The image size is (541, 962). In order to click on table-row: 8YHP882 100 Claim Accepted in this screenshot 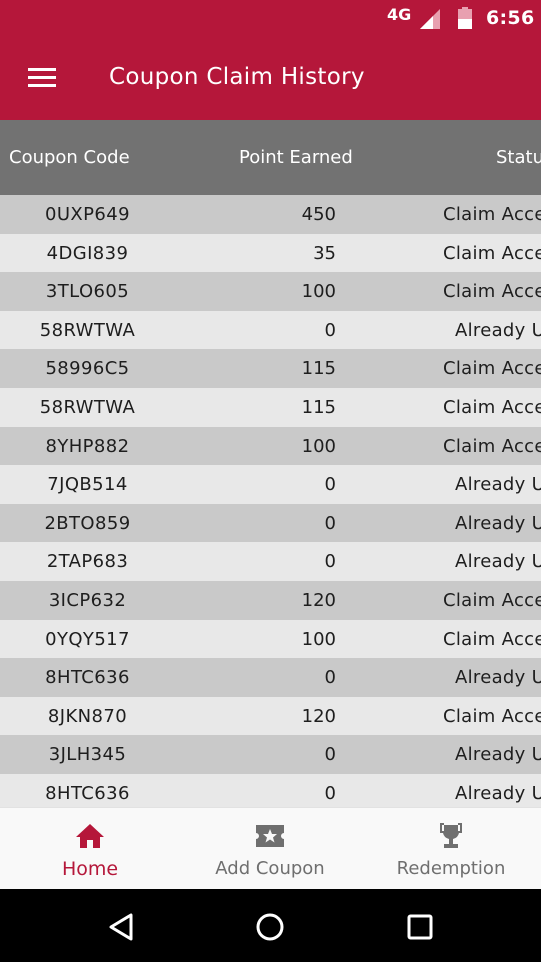, I will do `click(270, 446)`.